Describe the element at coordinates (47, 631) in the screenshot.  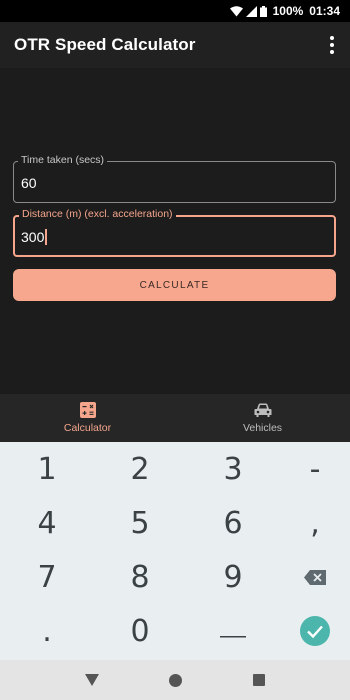
I see `key-period: .` at that location.